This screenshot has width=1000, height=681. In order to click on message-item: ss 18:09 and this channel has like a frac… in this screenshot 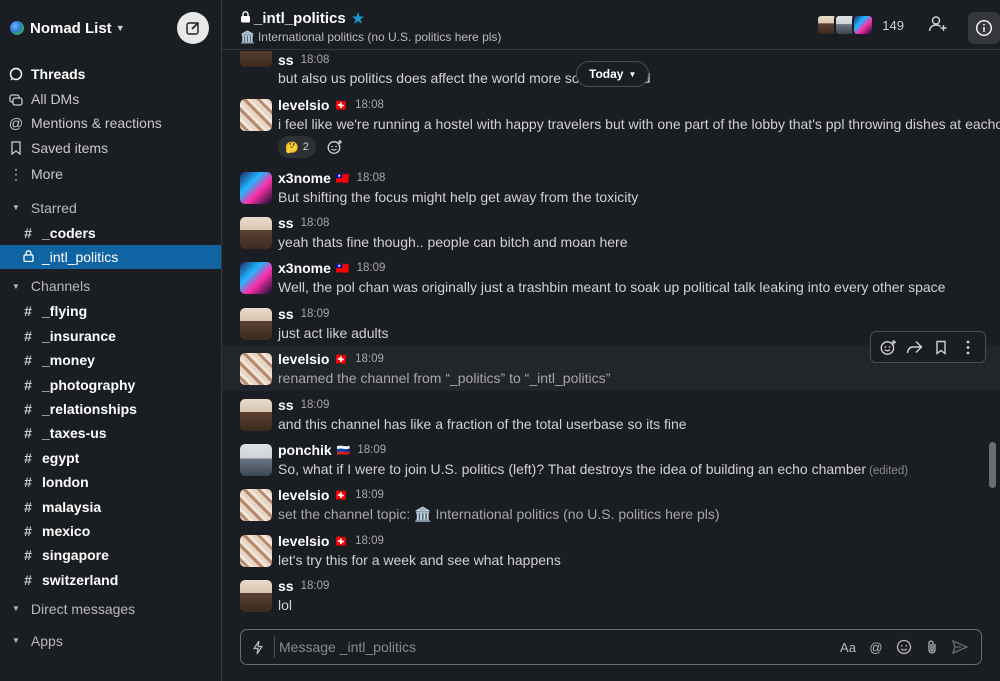, I will do `click(611, 417)`.